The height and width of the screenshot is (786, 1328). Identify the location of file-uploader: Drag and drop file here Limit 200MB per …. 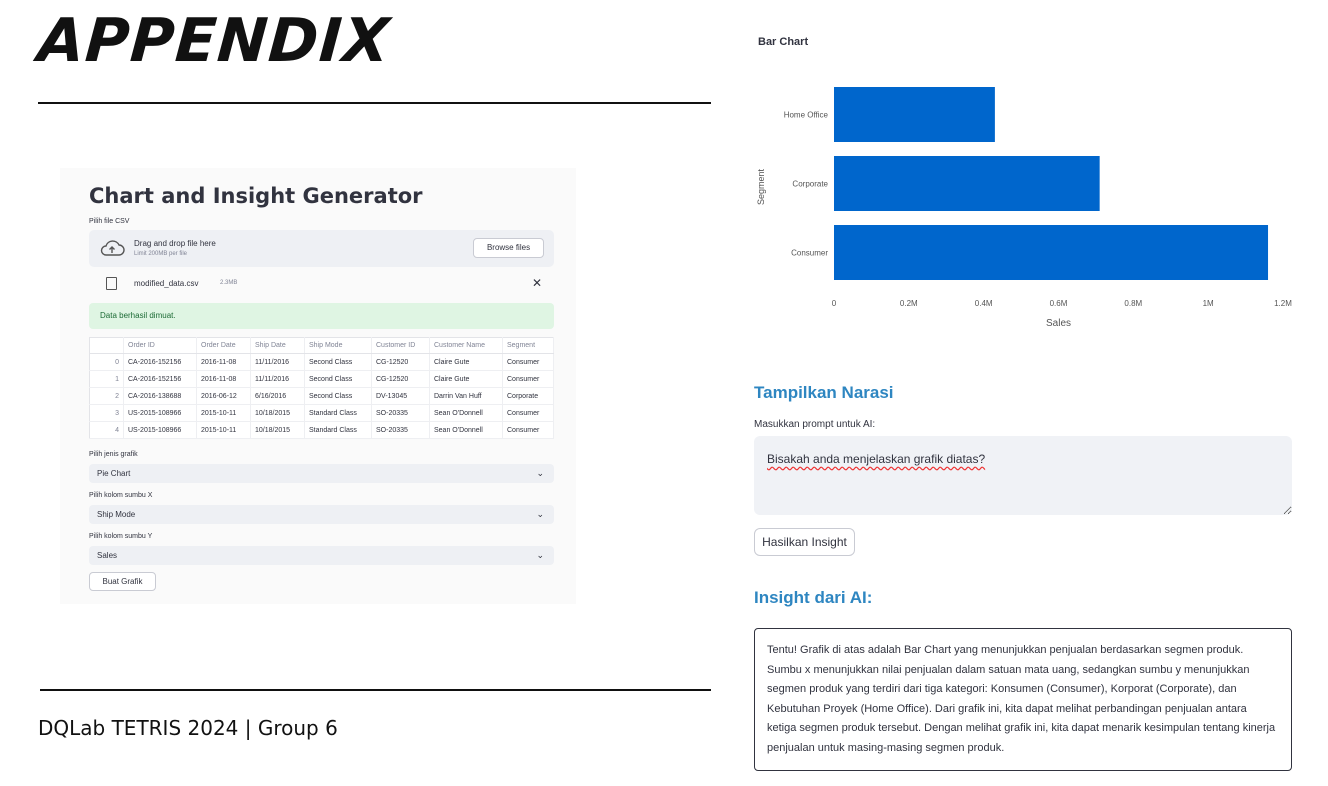
(321, 248).